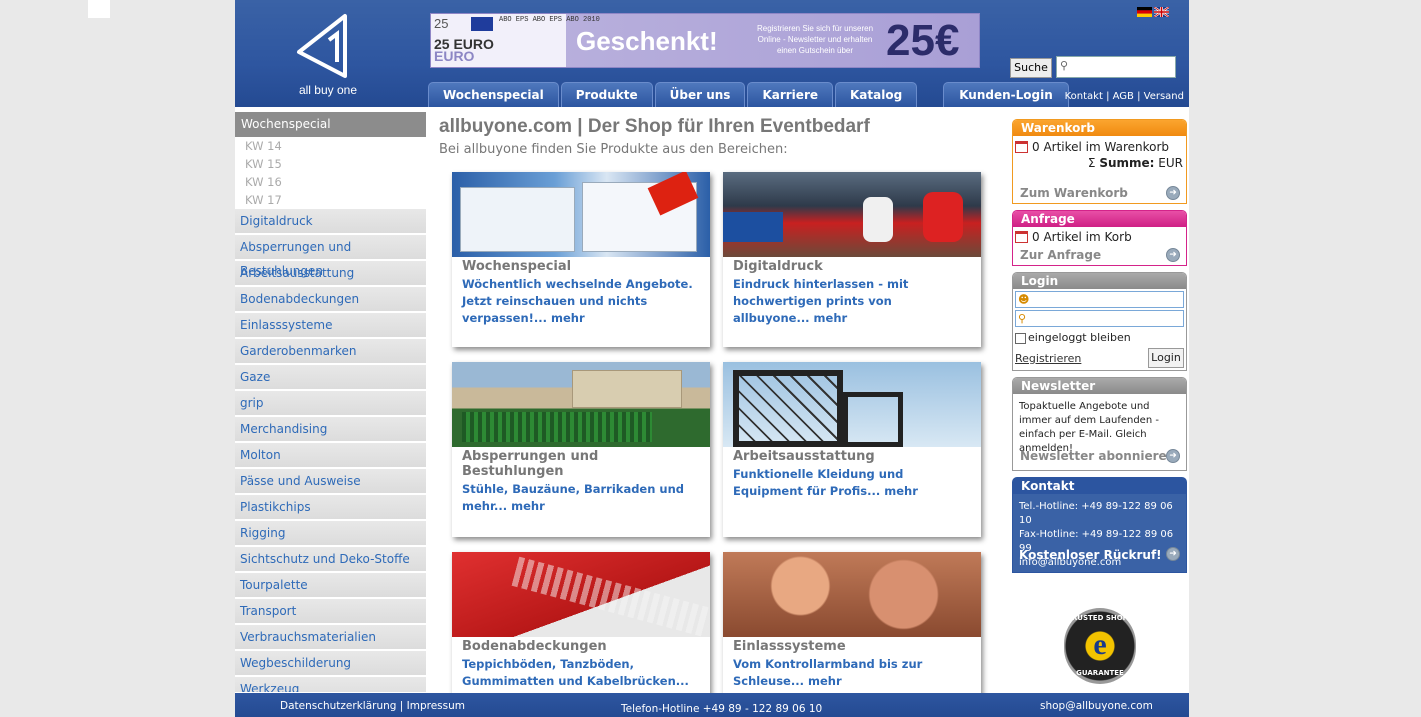 The image size is (1421, 717). I want to click on card-title: Bodenabdeckungen, so click(534, 646).